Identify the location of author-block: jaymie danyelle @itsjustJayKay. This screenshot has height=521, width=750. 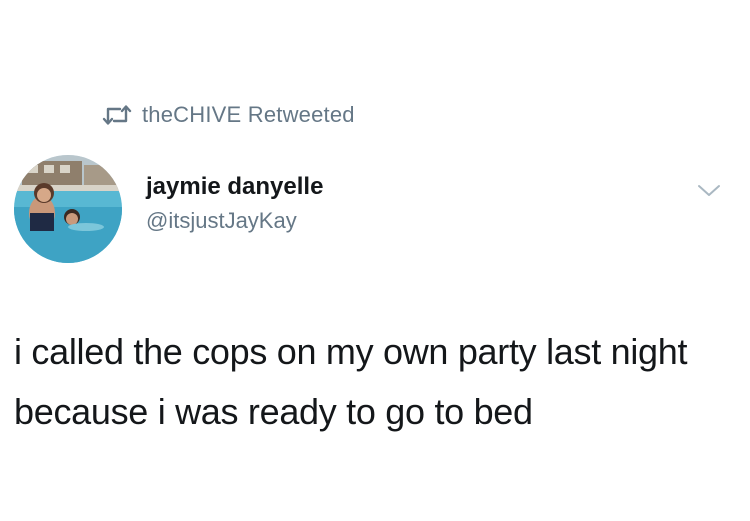
(234, 204).